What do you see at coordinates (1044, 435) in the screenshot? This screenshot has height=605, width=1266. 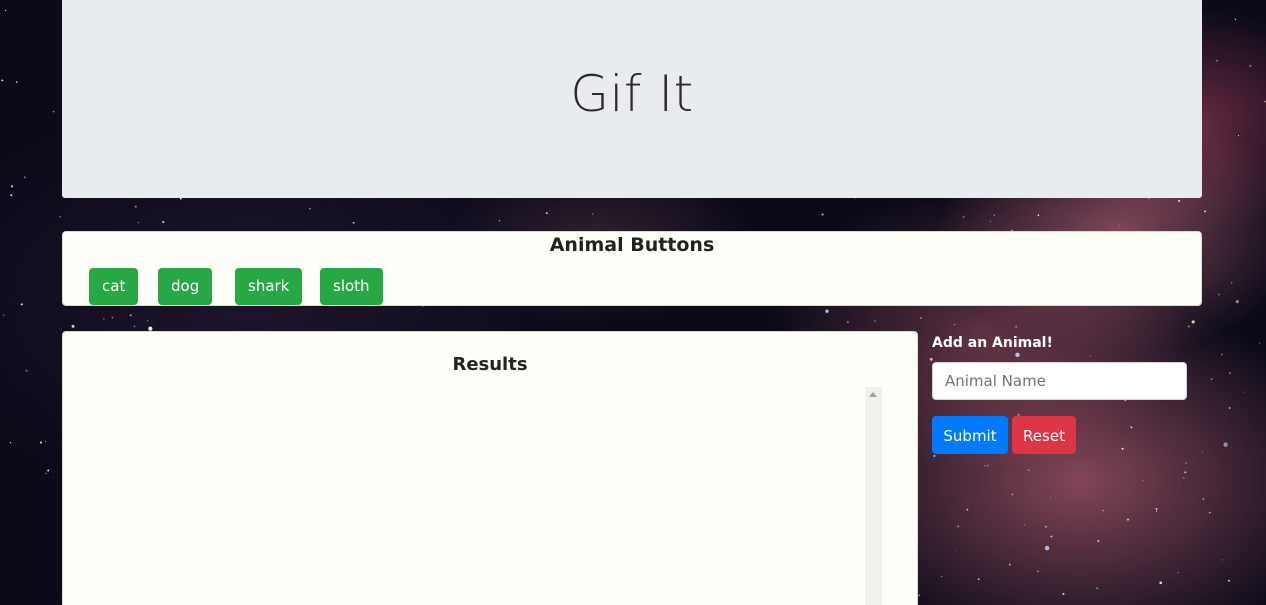 I see `reset-button: Reset` at bounding box center [1044, 435].